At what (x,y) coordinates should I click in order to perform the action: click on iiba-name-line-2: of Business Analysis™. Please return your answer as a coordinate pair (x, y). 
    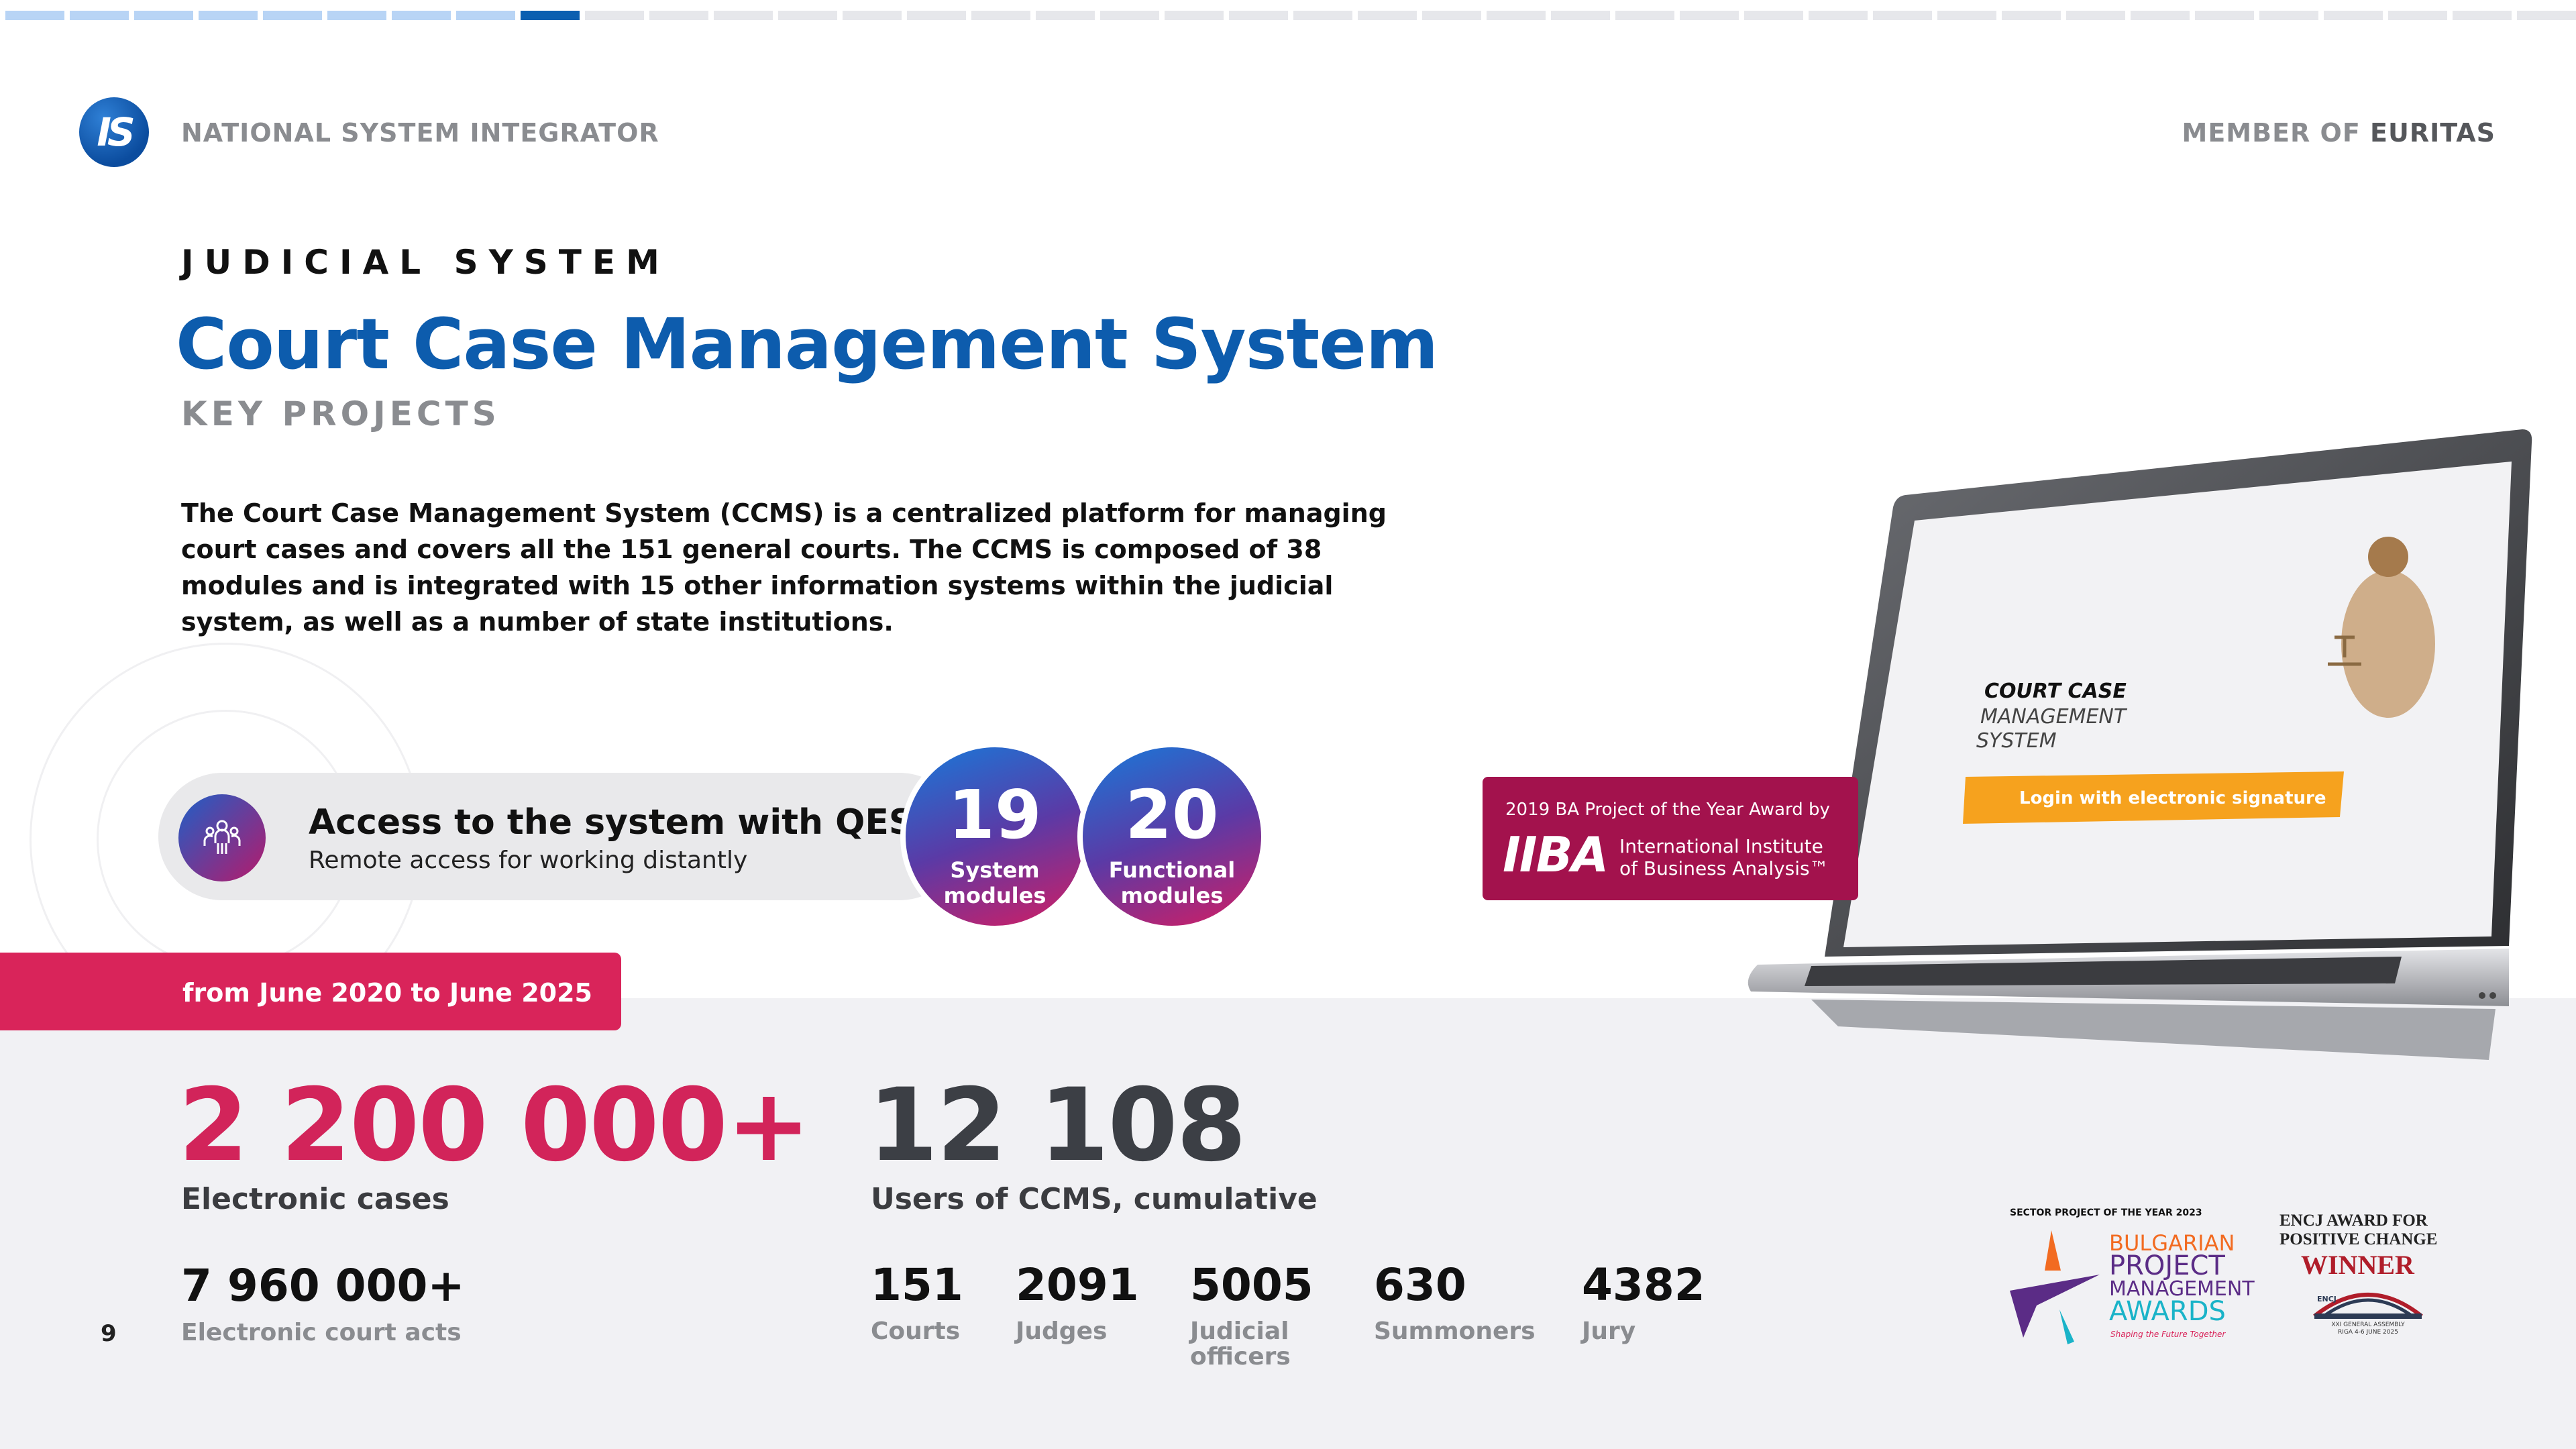
    Looking at the image, I should click on (1724, 868).